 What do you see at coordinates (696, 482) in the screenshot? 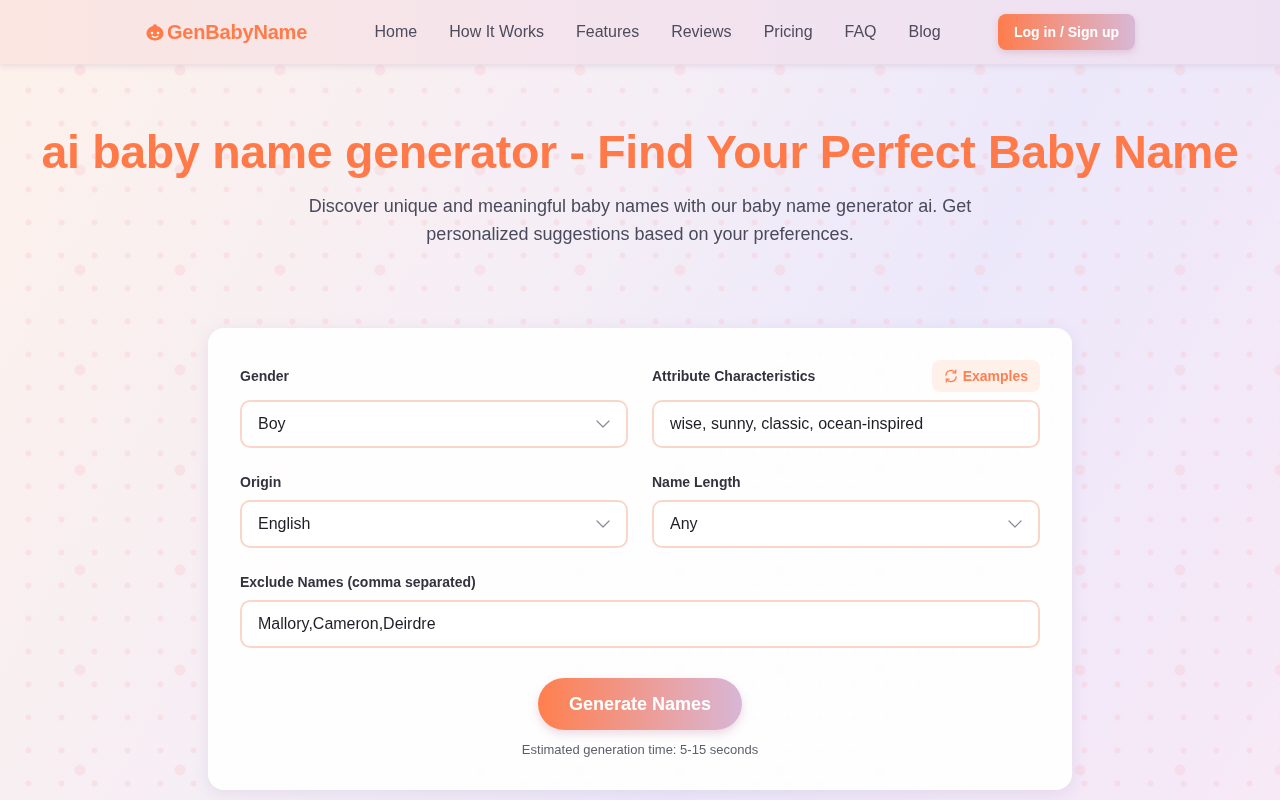
I see `field-label: Name Length` at bounding box center [696, 482].